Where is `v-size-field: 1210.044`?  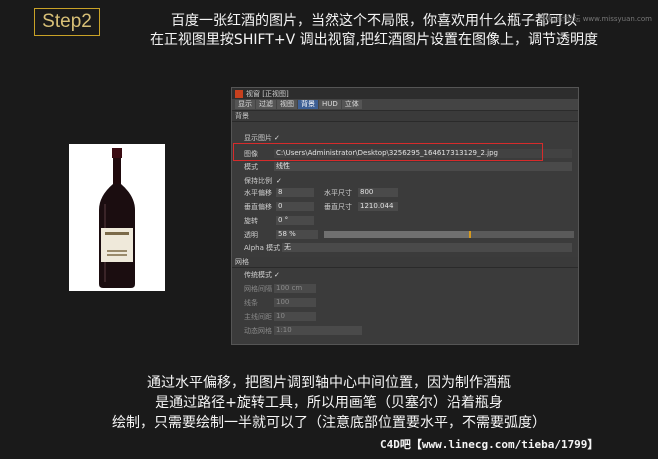
v-size-field: 1210.044 is located at coordinates (378, 206).